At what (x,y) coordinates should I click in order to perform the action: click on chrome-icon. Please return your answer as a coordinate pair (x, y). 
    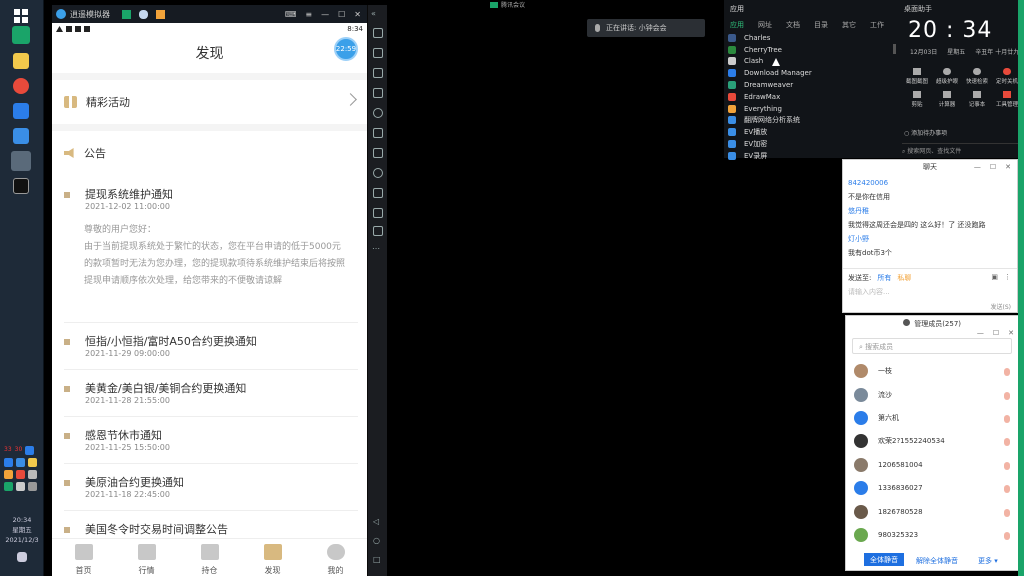
    Looking at the image, I should click on (21, 86).